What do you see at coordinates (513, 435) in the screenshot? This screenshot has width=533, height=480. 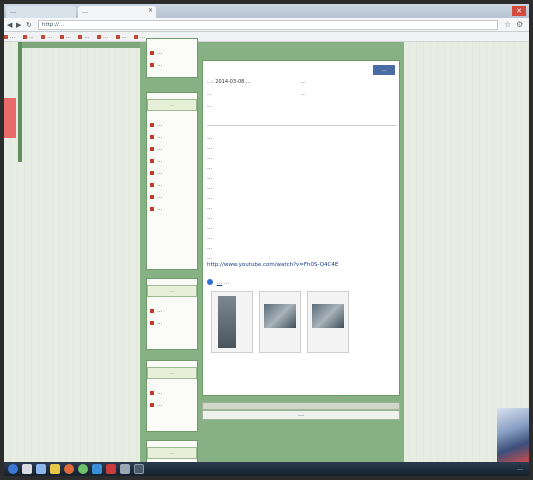 I see `corner-photo` at bounding box center [513, 435].